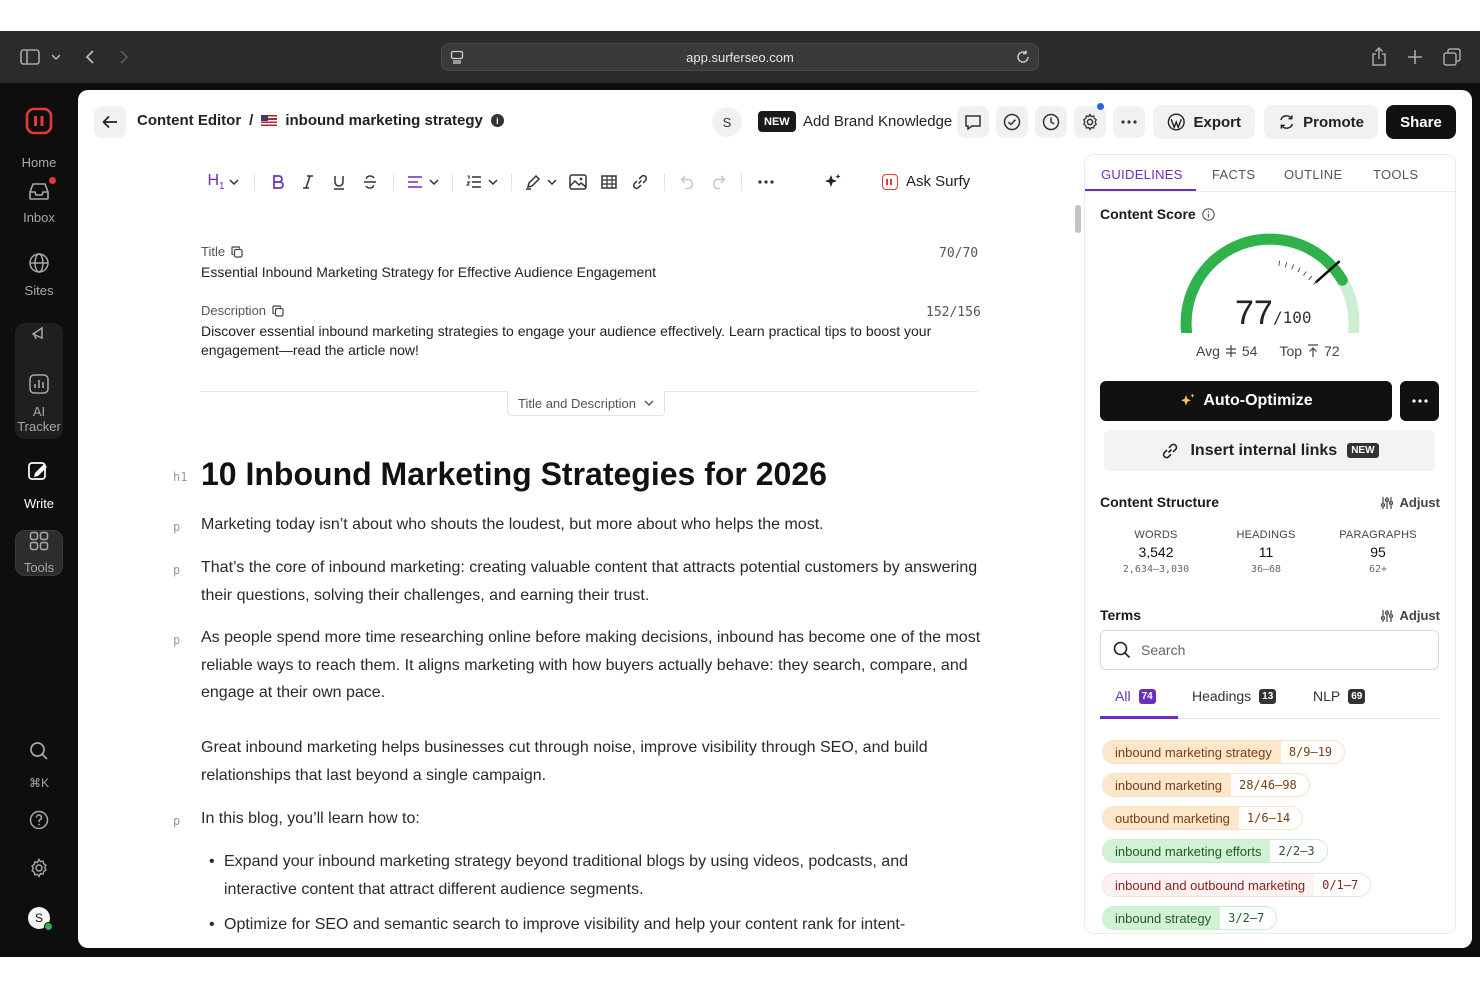 This screenshot has height=987, width=1480. I want to click on numbered-list-icon, so click(473, 181).